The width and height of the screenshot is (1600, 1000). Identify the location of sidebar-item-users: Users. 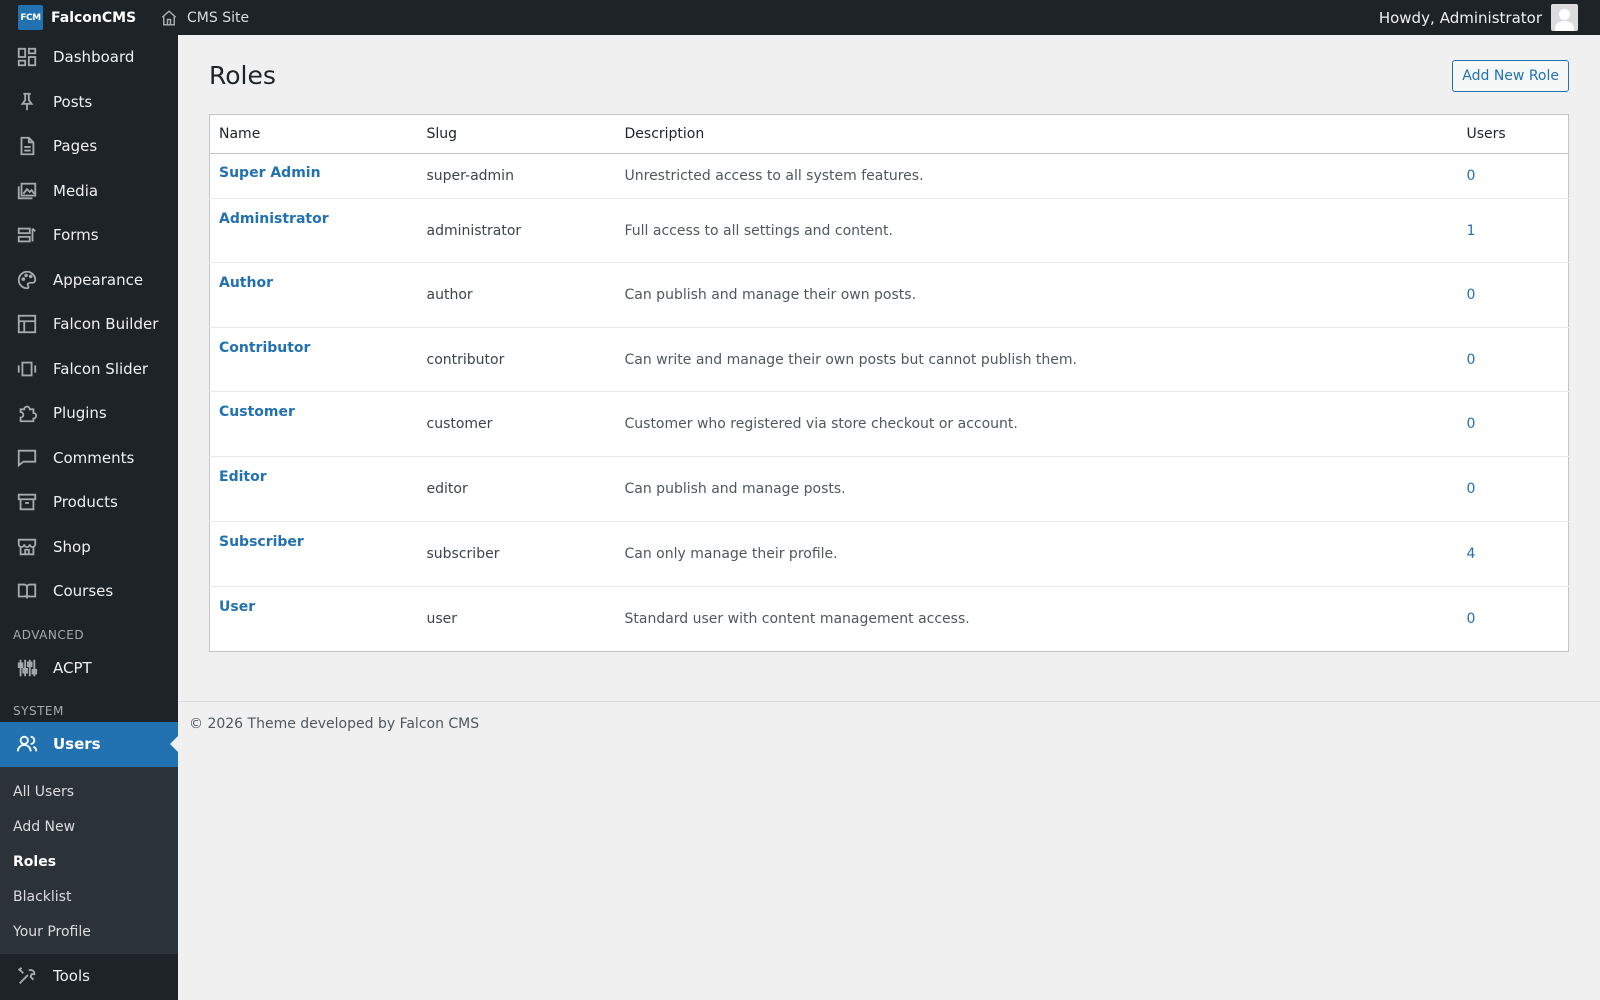
(89, 744).